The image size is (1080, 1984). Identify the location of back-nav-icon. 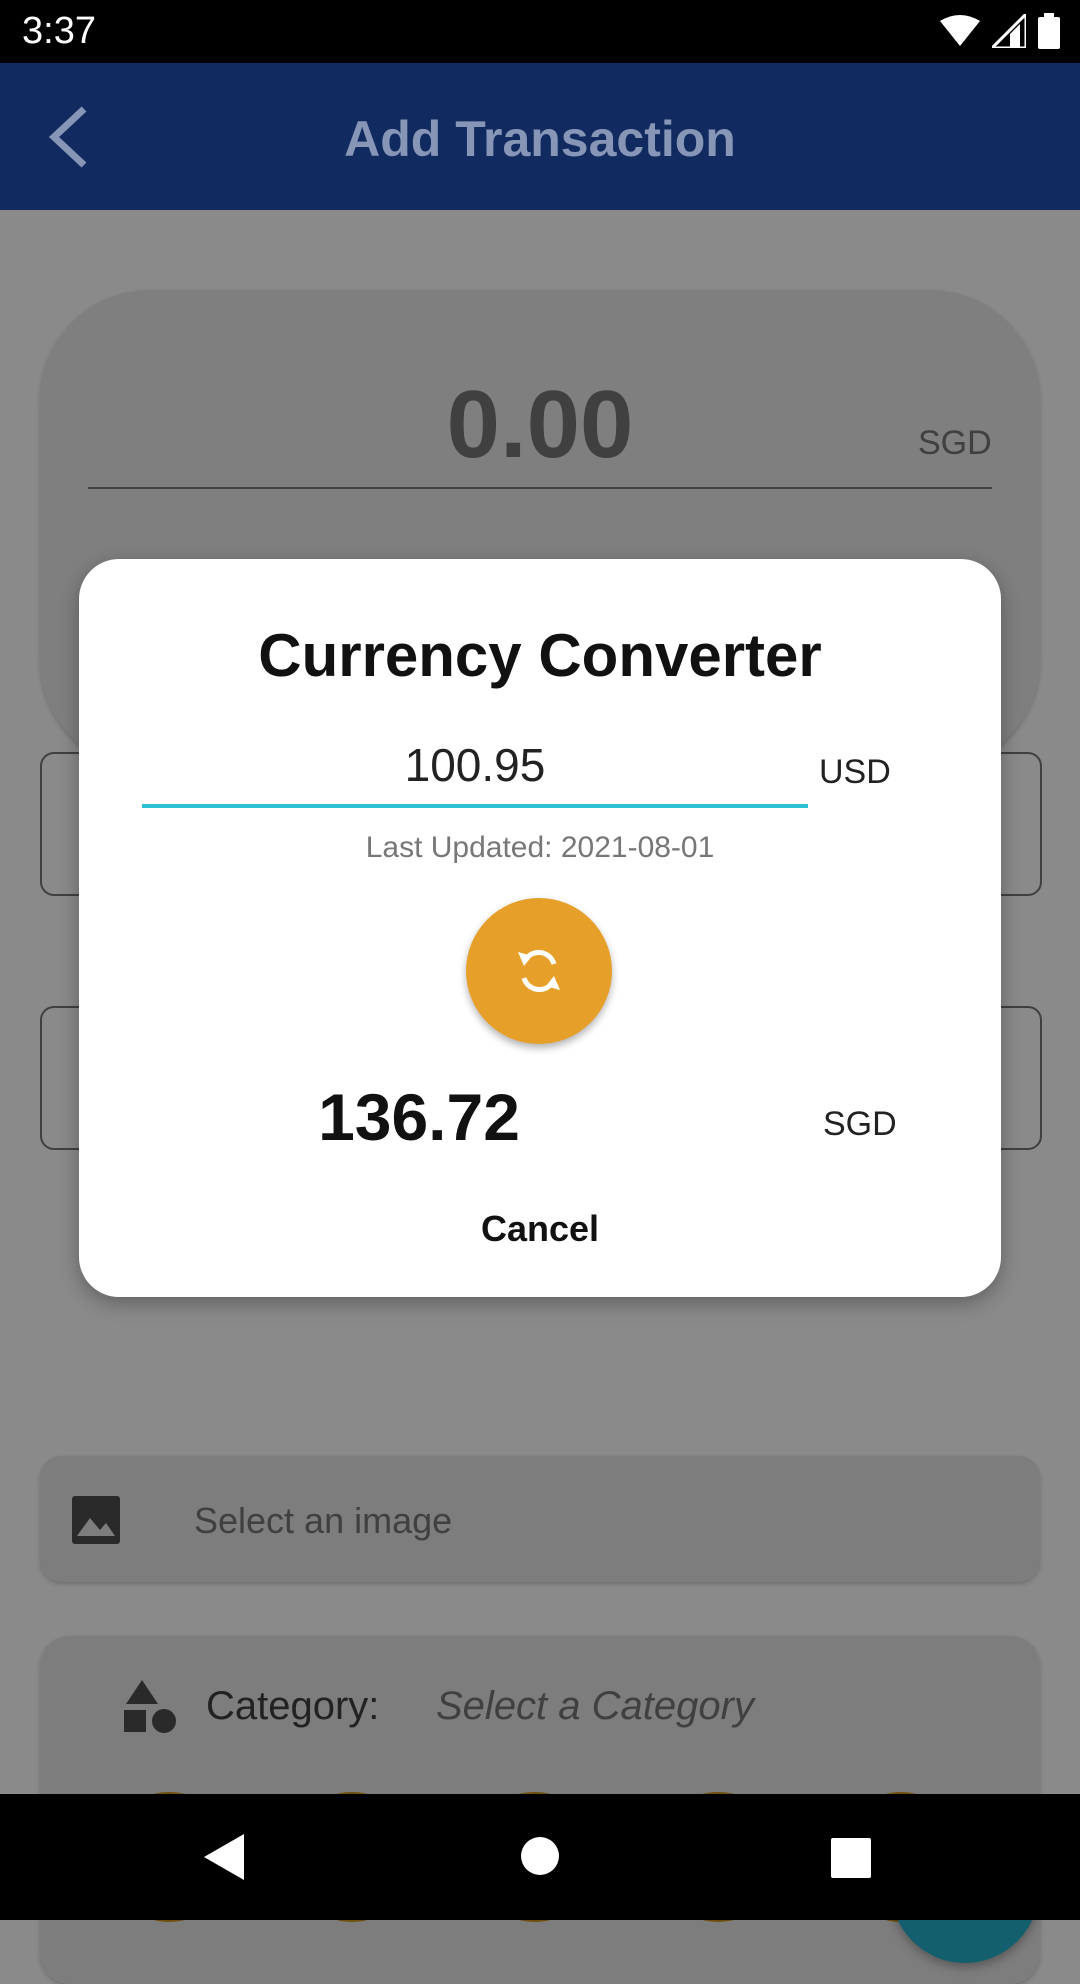
(224, 1857).